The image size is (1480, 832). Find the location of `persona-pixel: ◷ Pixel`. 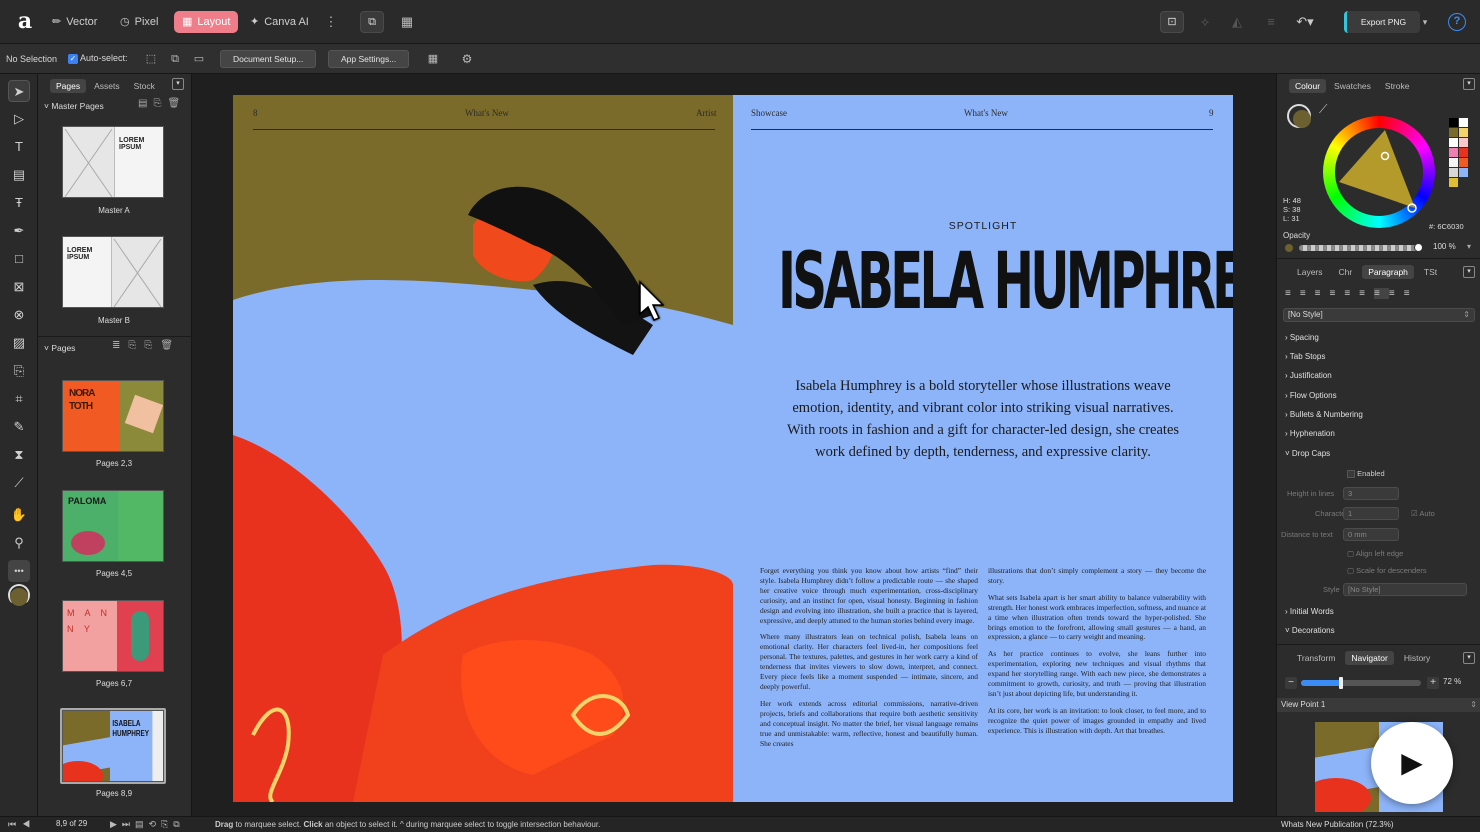

persona-pixel: ◷ Pixel is located at coordinates (139, 22).